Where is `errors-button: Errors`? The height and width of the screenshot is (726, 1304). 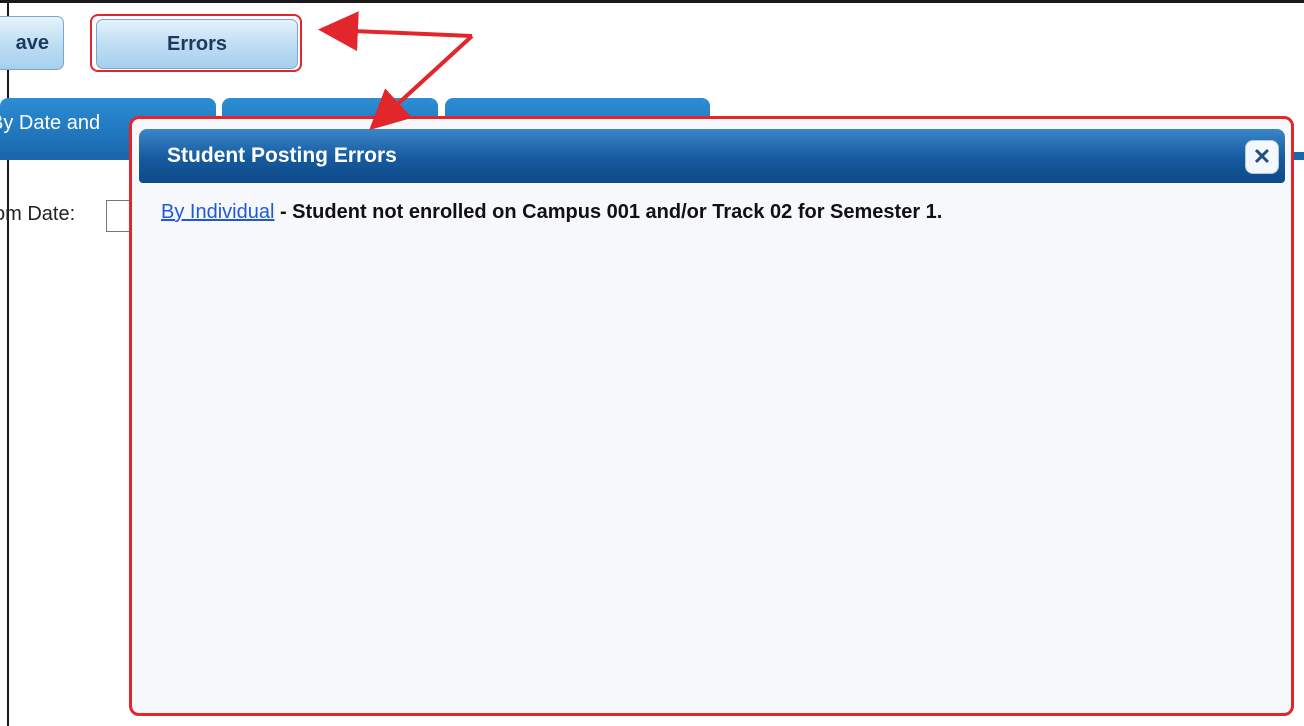 errors-button: Errors is located at coordinates (197, 44).